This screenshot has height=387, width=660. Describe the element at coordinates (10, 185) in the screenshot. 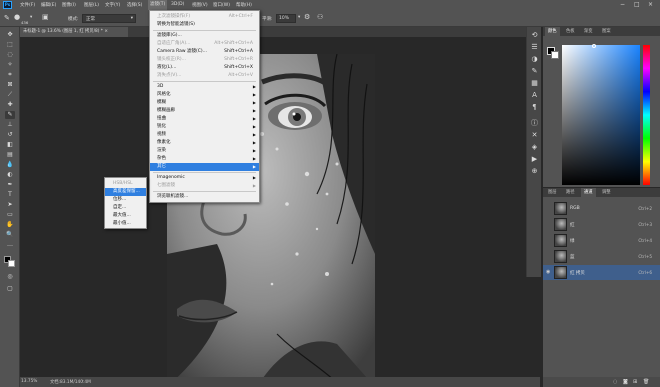

I see `pen-tool-icon: ✒` at that location.